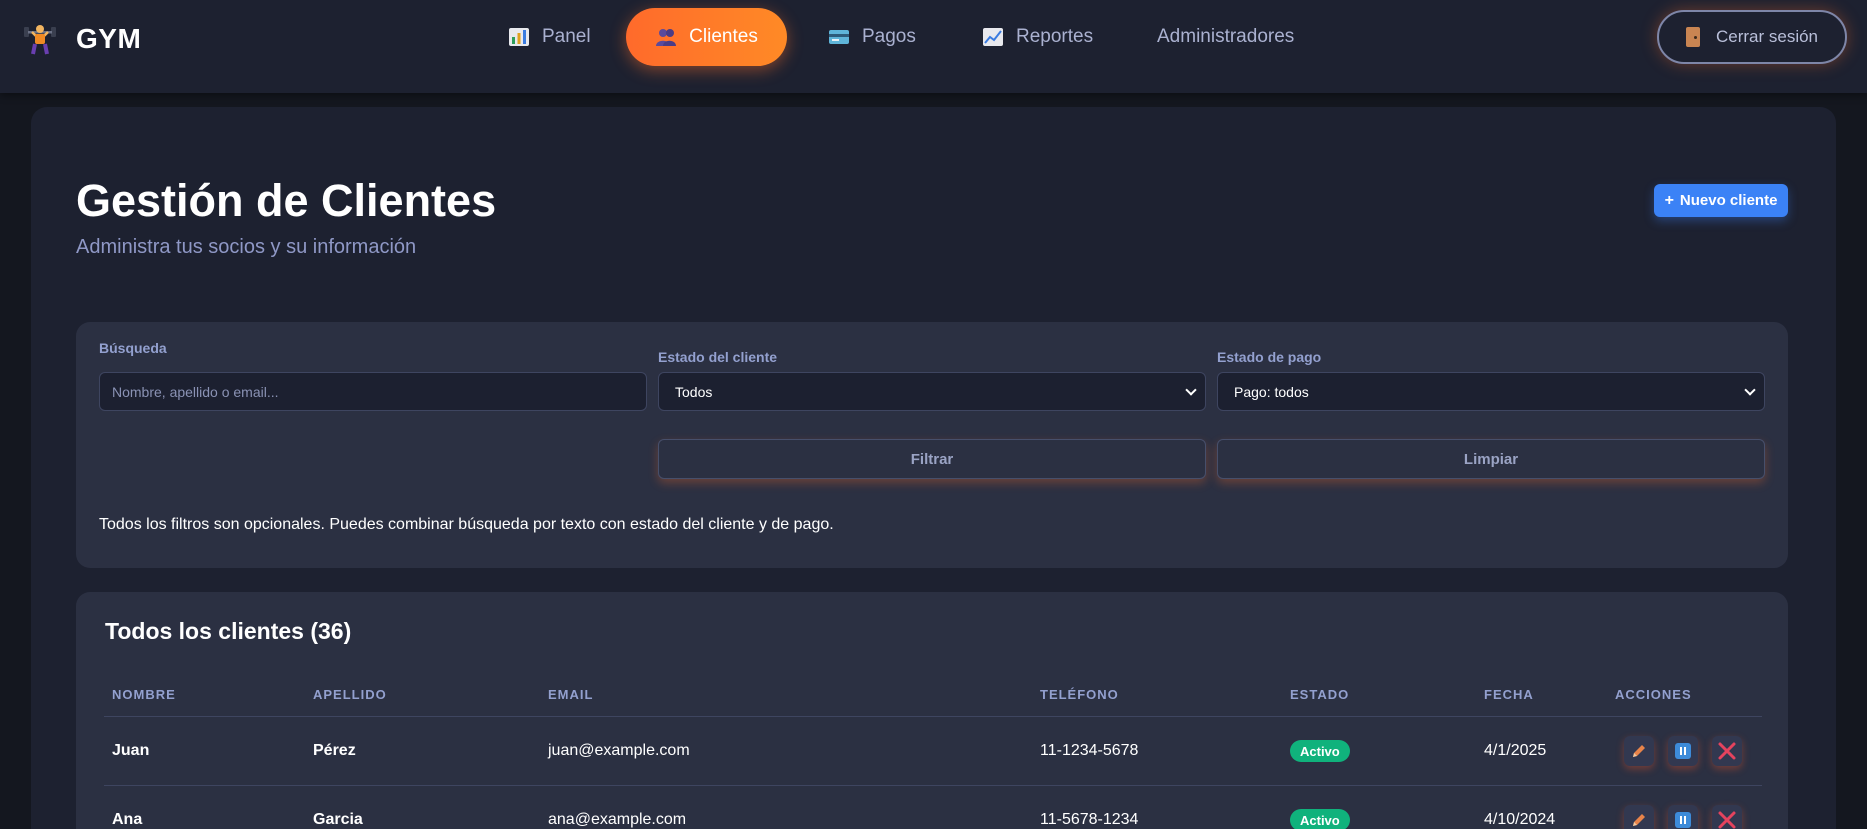  I want to click on page-title: Gestión de Clientes, so click(286, 200).